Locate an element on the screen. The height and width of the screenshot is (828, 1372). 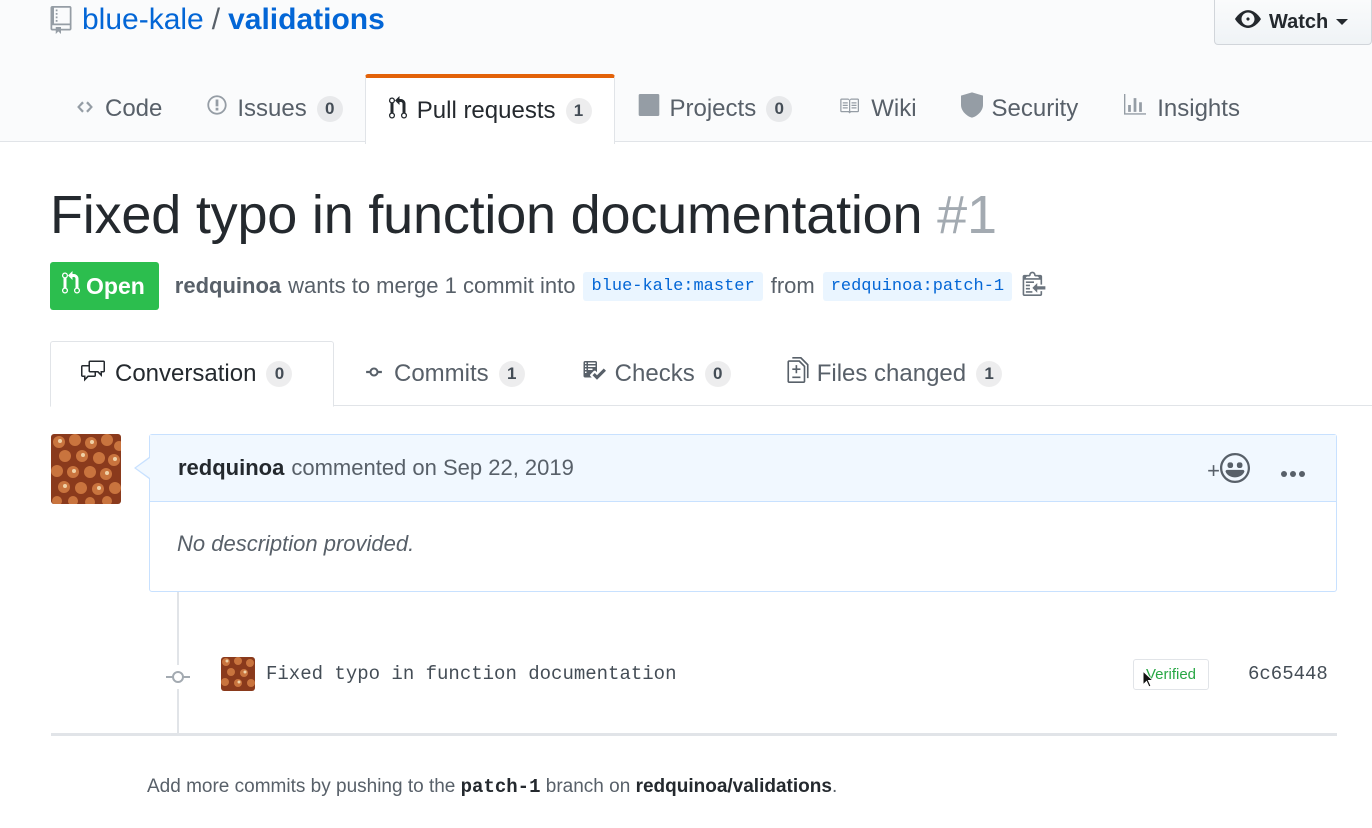
tab-conversation-label: Conversation is located at coordinates (186, 373).